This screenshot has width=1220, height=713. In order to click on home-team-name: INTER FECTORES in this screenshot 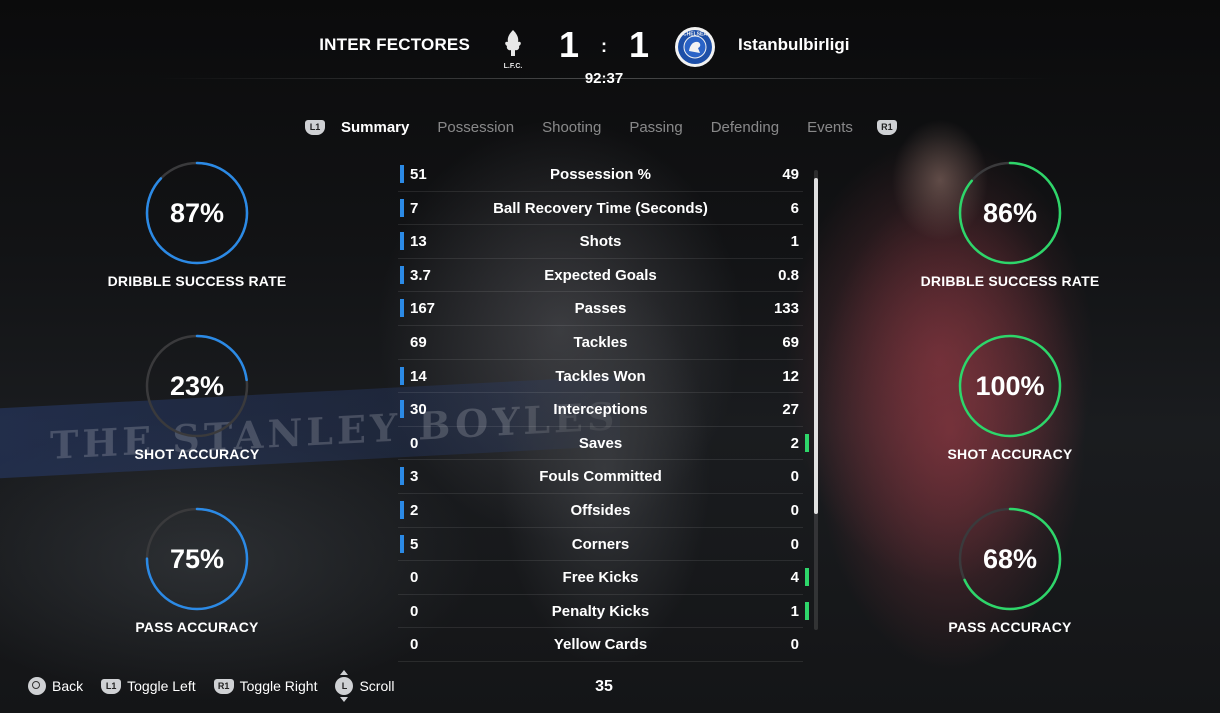, I will do `click(394, 44)`.